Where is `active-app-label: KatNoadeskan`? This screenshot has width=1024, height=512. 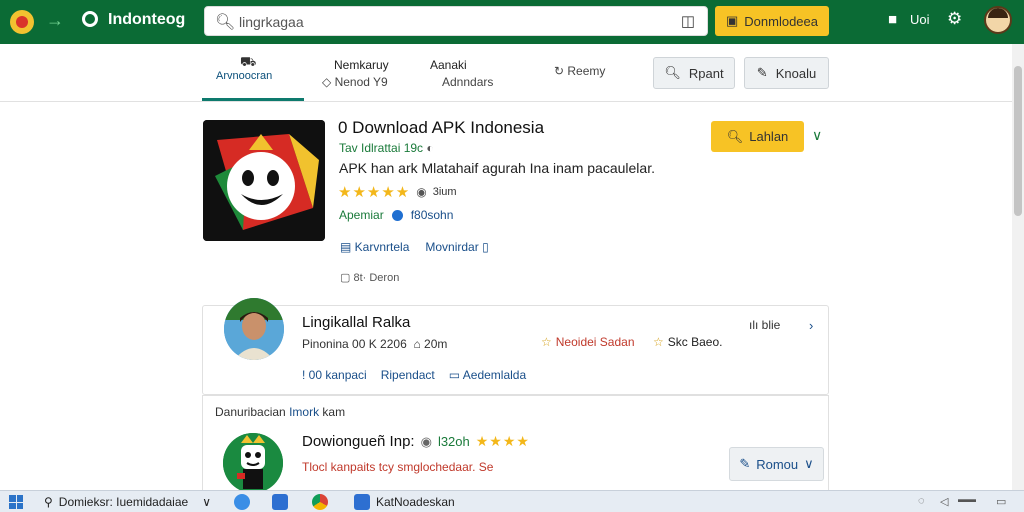
active-app-label: KatNoadeskan is located at coordinates (415, 502).